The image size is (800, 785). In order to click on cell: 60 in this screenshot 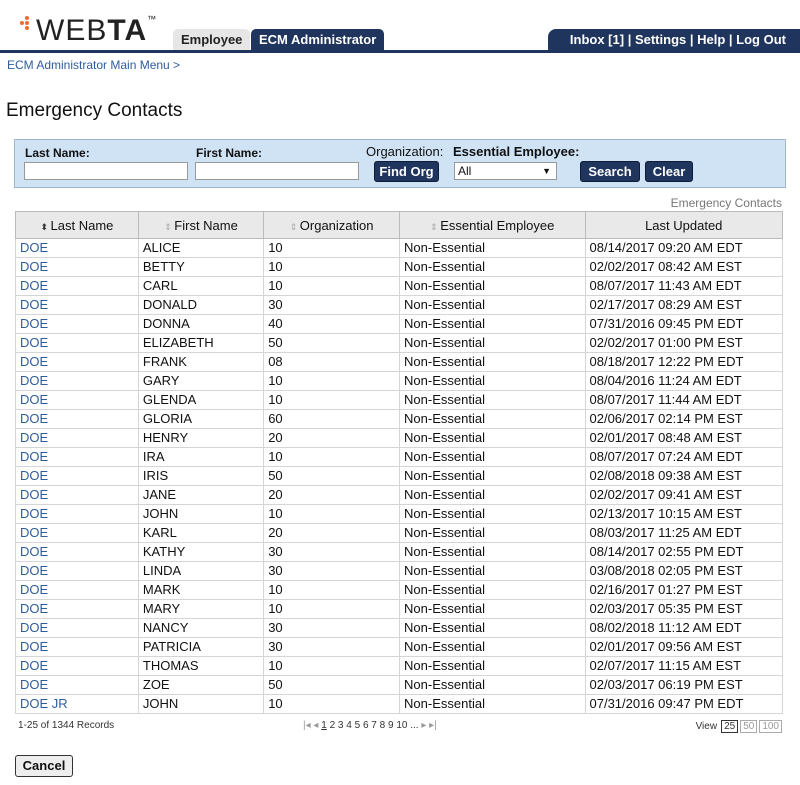, I will do `click(332, 419)`.